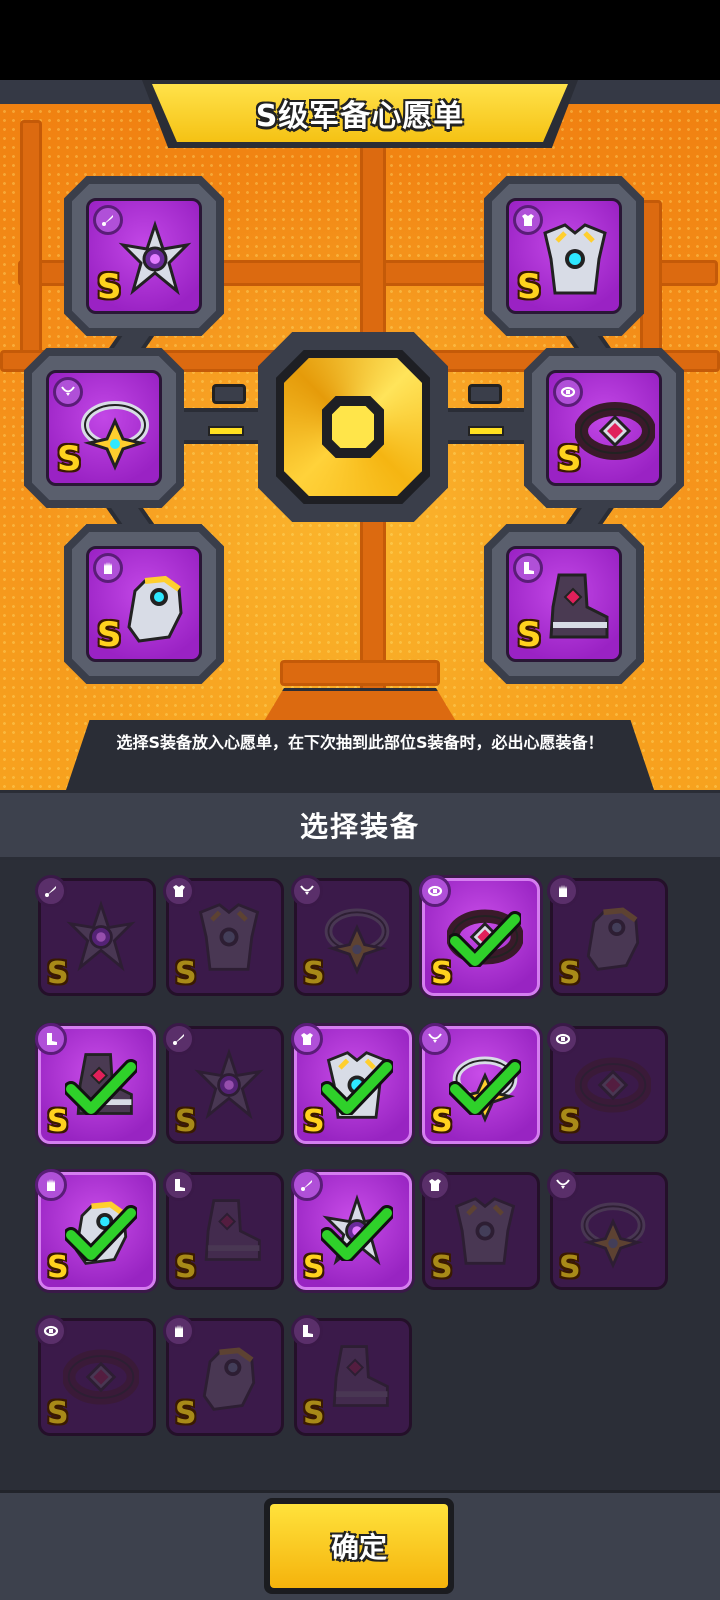  What do you see at coordinates (155, 258) in the screenshot?
I see `spiked-orb-blade-art` at bounding box center [155, 258].